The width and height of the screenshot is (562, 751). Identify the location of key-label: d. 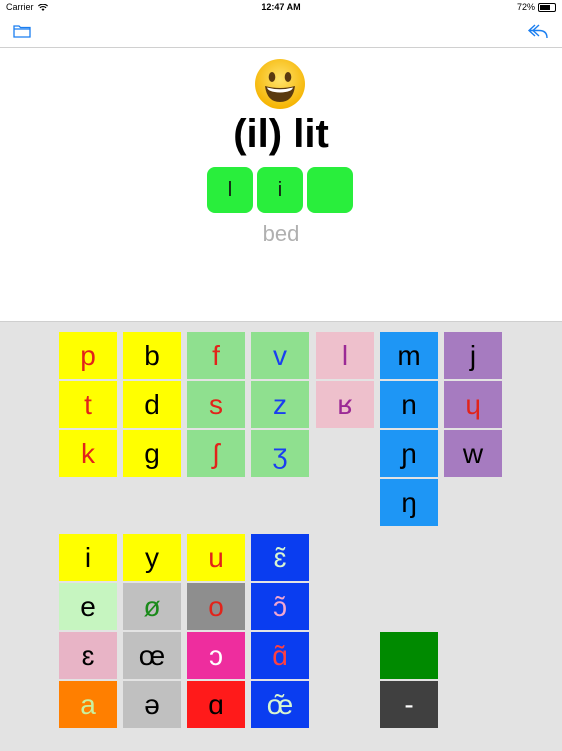
(152, 404).